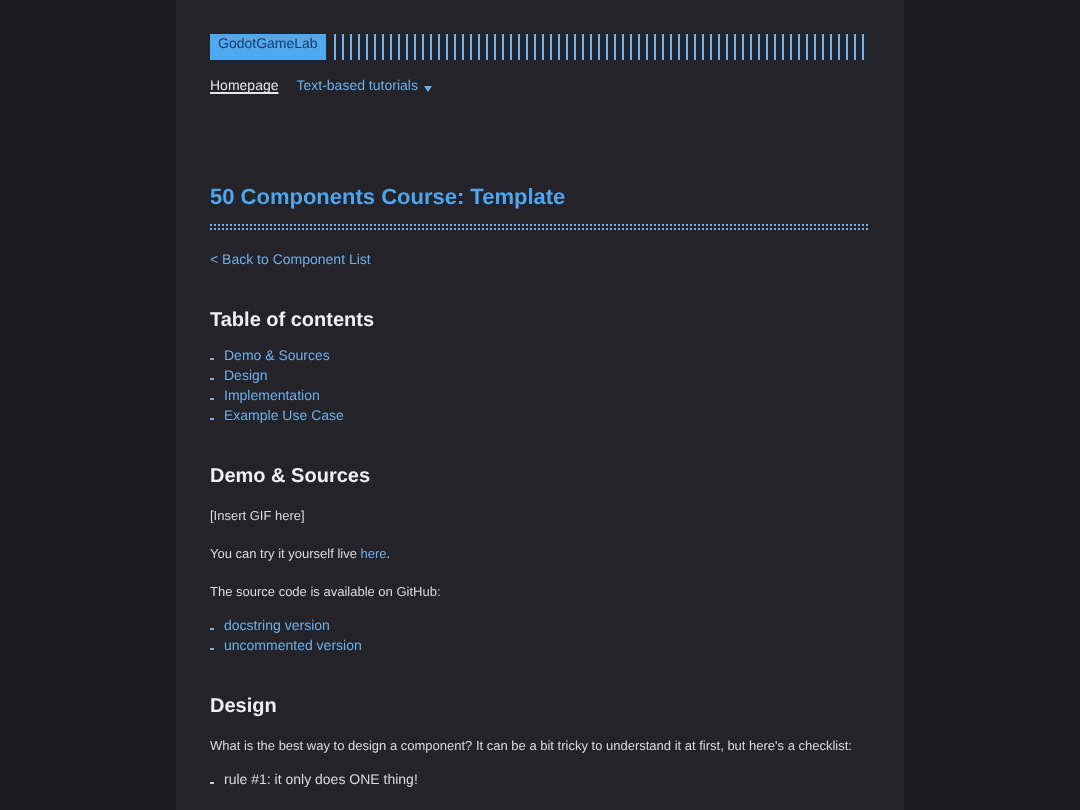  Describe the element at coordinates (293, 322) in the screenshot. I see `section-heading: Table of contents` at that location.